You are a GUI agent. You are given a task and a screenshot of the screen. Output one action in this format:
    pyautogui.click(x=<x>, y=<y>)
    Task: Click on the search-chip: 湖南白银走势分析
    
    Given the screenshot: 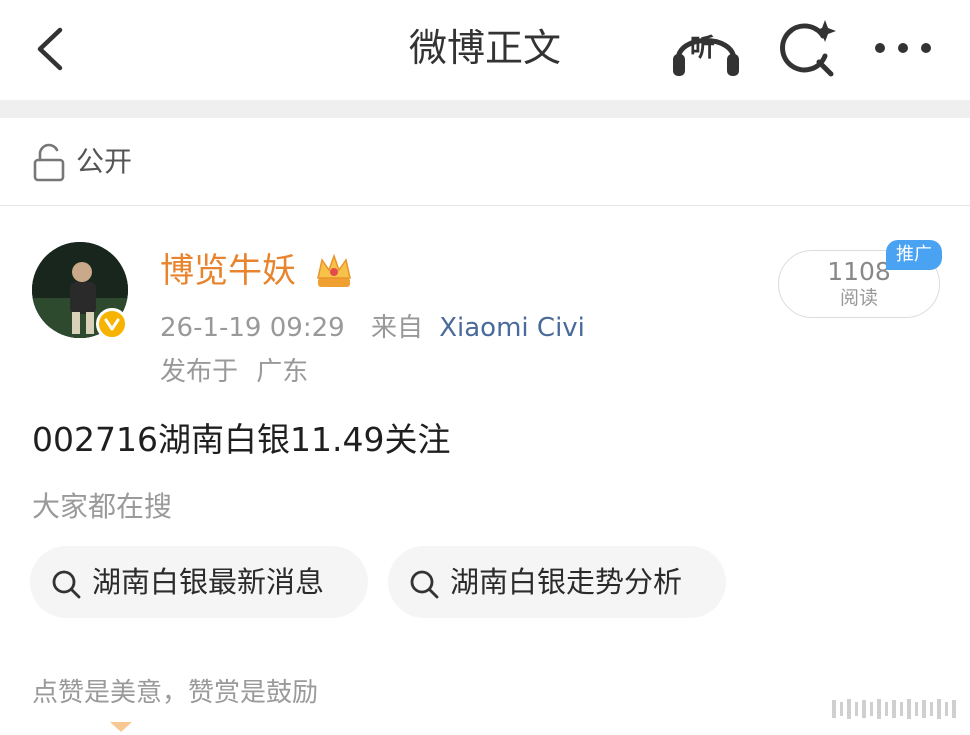 What is the action you would take?
    pyautogui.click(x=557, y=582)
    